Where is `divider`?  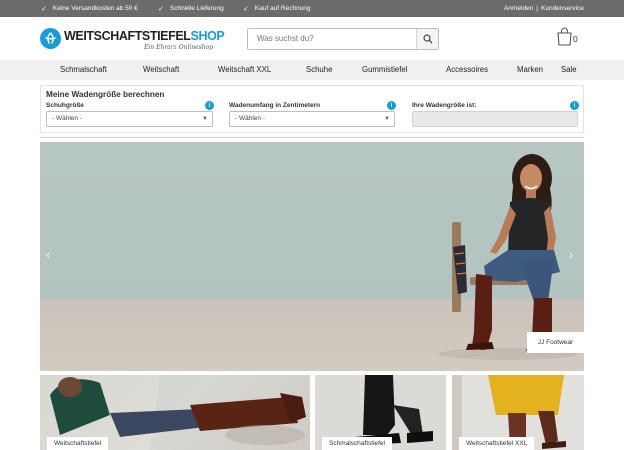 divider is located at coordinates (312, 137).